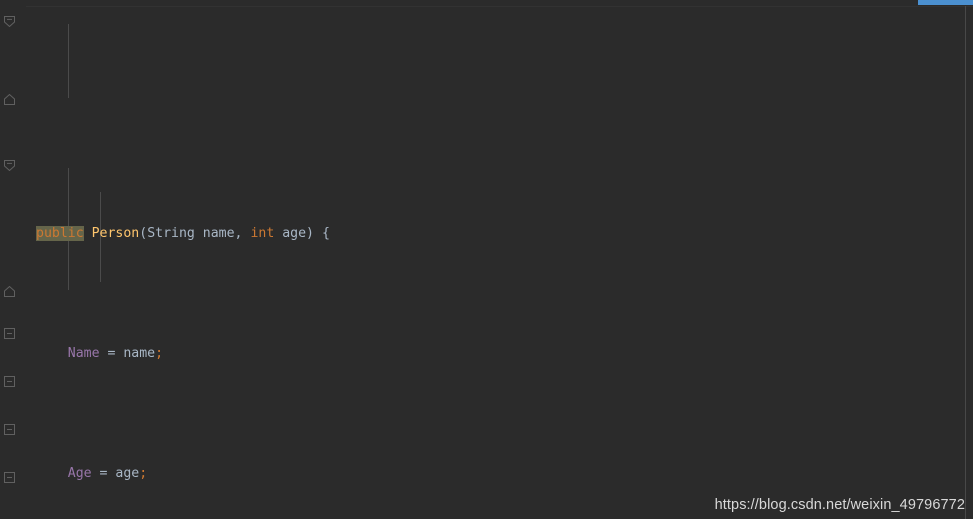  What do you see at coordinates (839, 505) in the screenshot?
I see `watermark-text: https://blog.csdn.net/weixin_49796772` at bounding box center [839, 505].